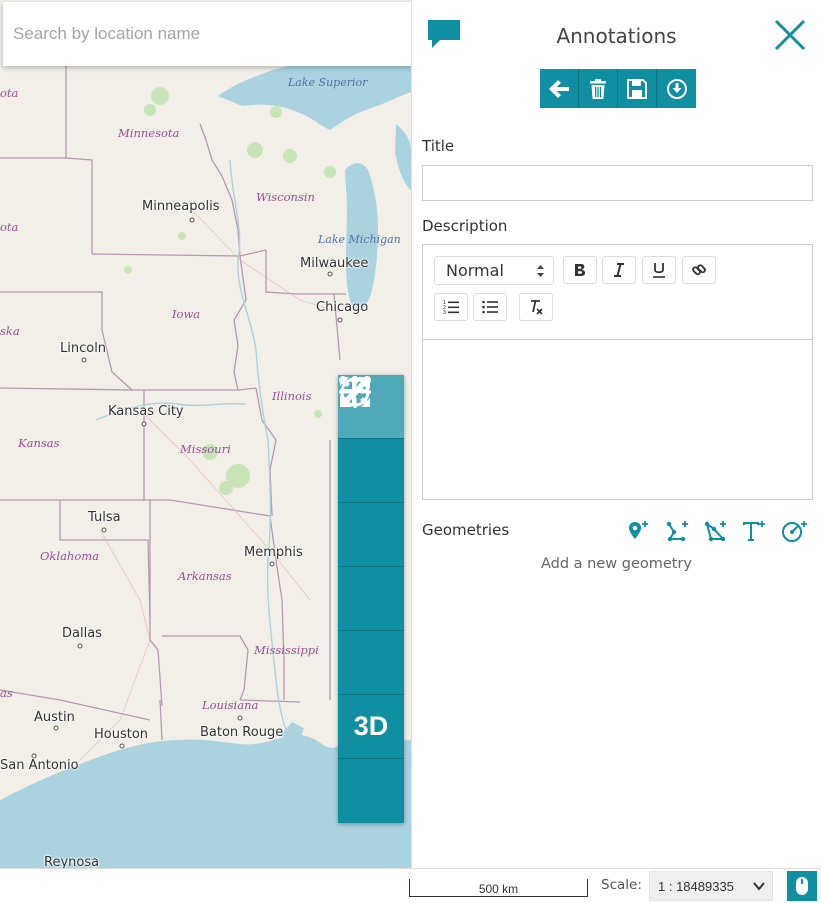 This screenshot has height=903, width=821. I want to click on ordered-list-button: 1 2 3, so click(451, 307).